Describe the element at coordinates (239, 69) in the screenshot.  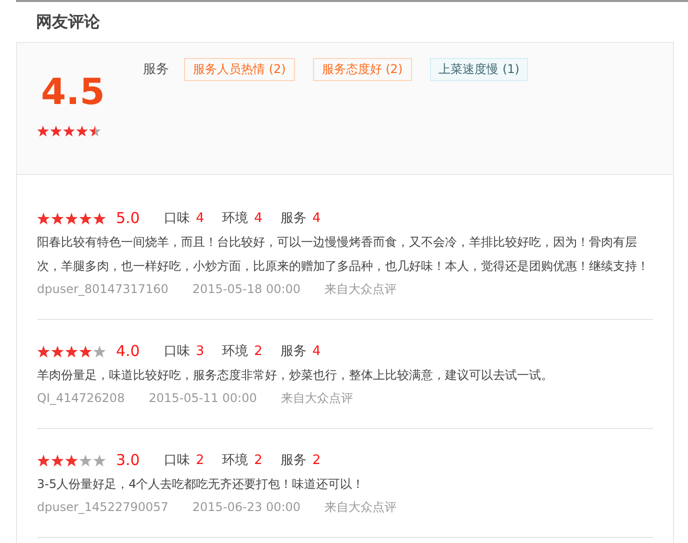
I see `review-tag: 服务人员热情 (2)` at that location.